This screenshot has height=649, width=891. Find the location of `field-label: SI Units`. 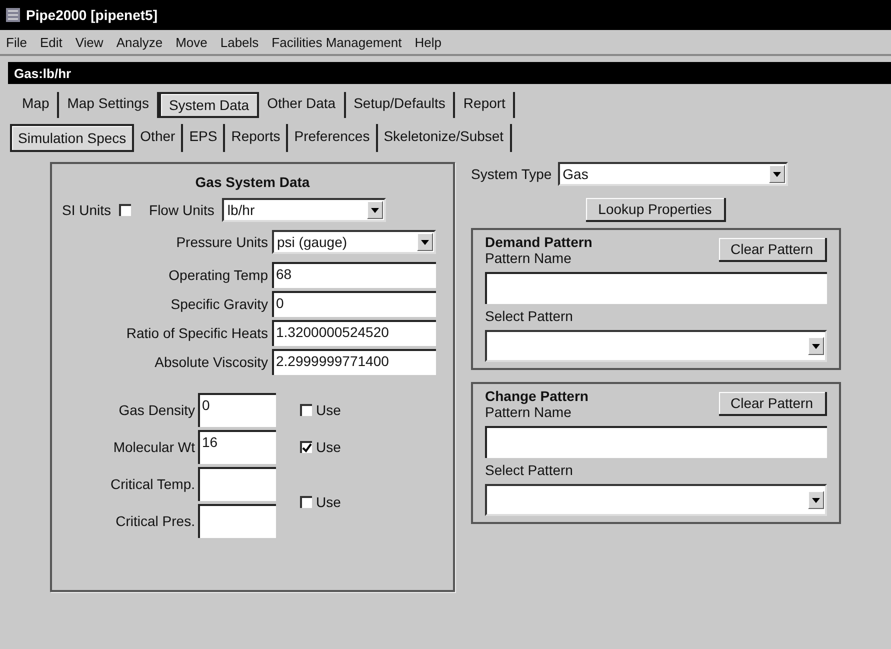

field-label: SI Units is located at coordinates (87, 210).